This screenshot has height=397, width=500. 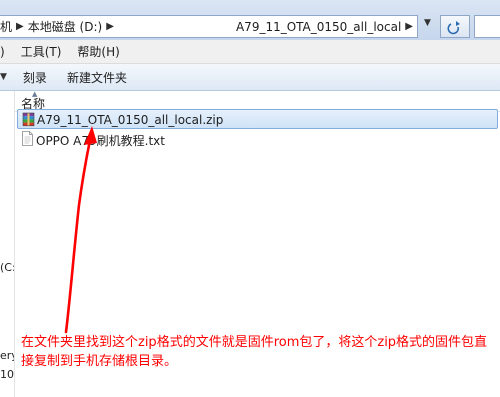 I want to click on menu-item-view: ), so click(x=6, y=52).